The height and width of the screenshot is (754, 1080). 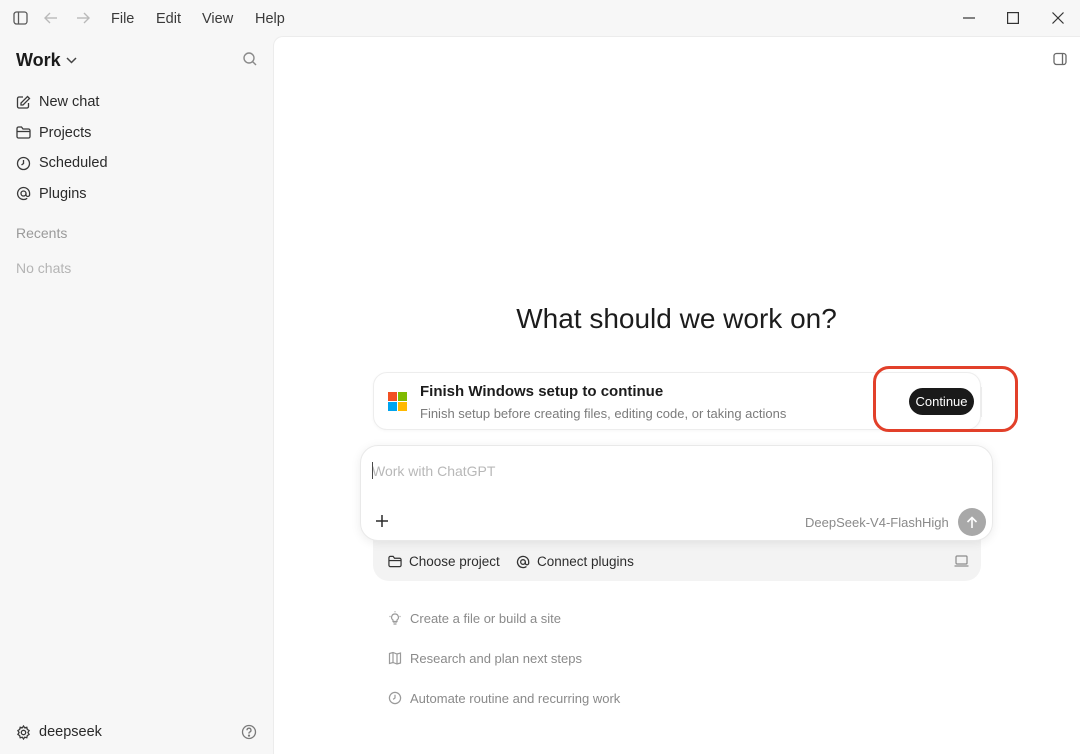 I want to click on gear-icon, so click(x=23, y=732).